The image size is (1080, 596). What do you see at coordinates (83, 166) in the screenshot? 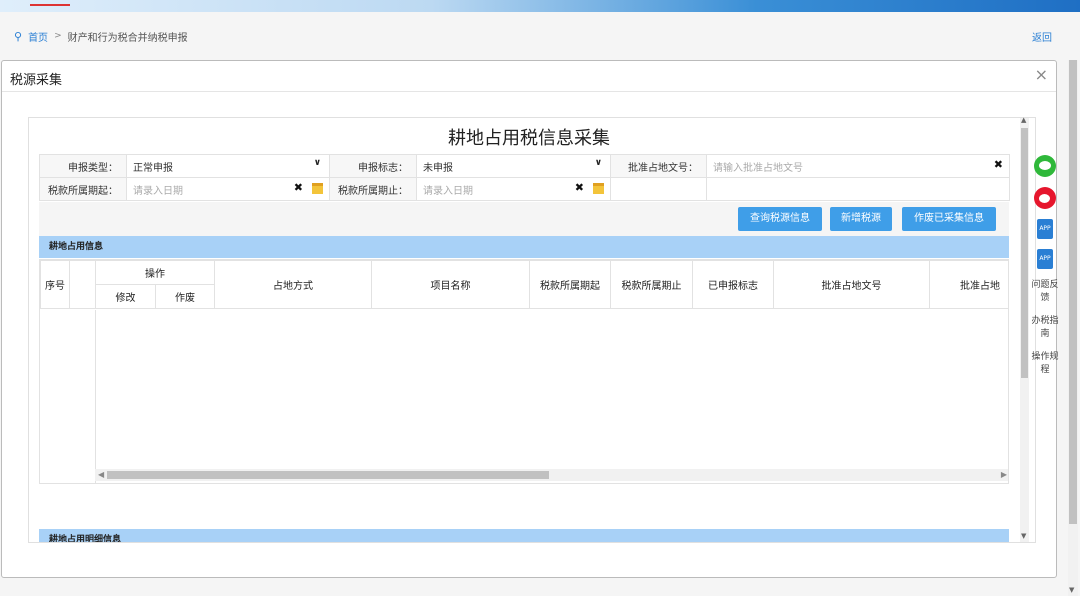
I see `declare-type-label: 申报类型：` at bounding box center [83, 166].